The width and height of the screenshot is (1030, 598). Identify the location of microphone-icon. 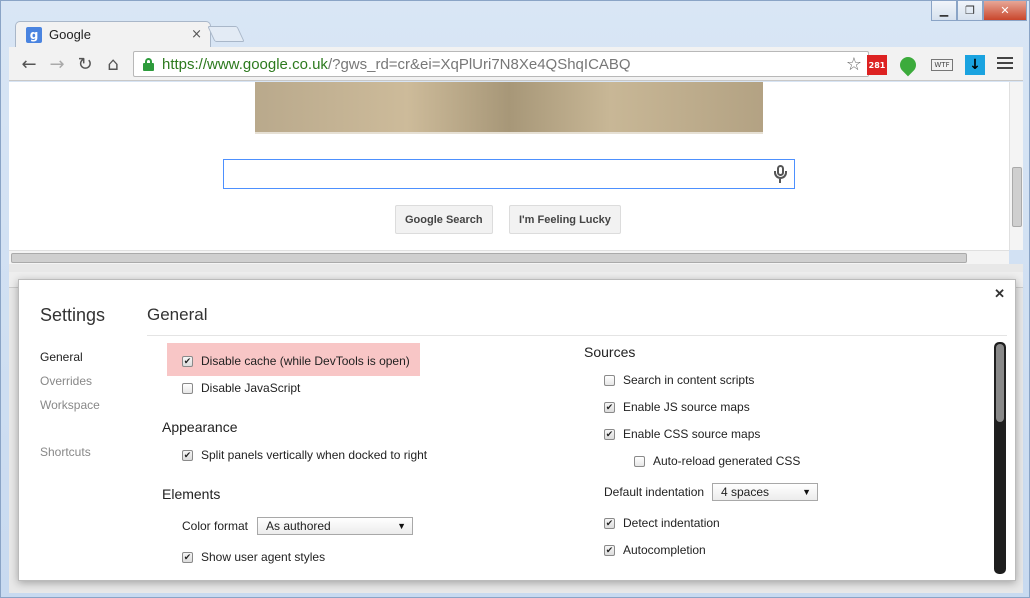
(780, 174).